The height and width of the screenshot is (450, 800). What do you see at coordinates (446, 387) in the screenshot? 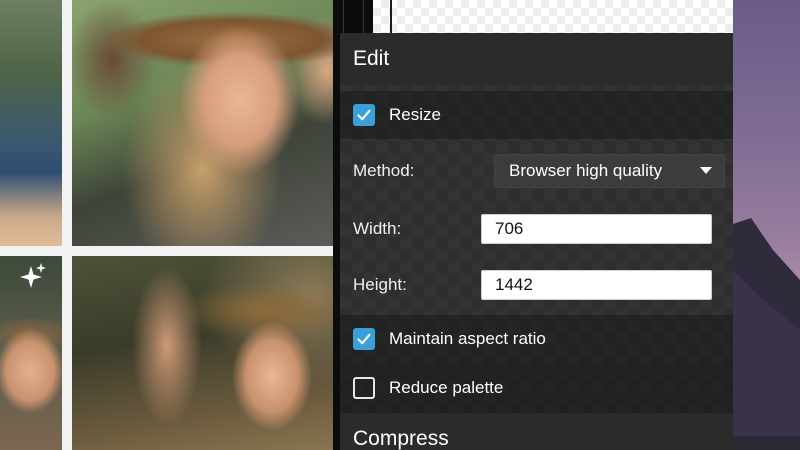
I see `reduce-palette-label: Reduce palette` at bounding box center [446, 387].